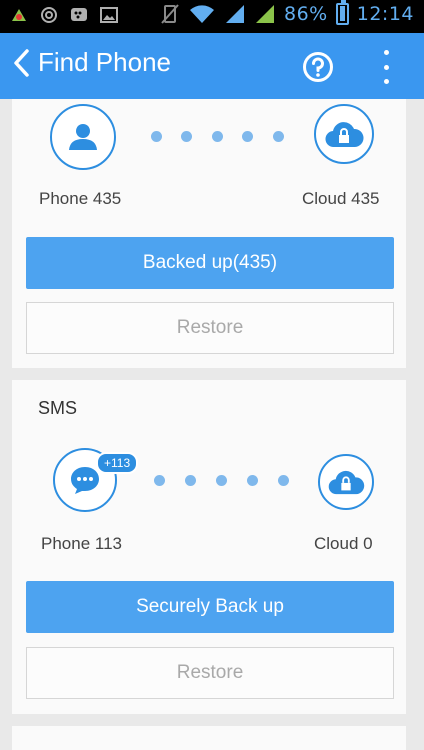 This screenshot has height=750, width=424. I want to click on app-bar: Find Phone, so click(212, 66).